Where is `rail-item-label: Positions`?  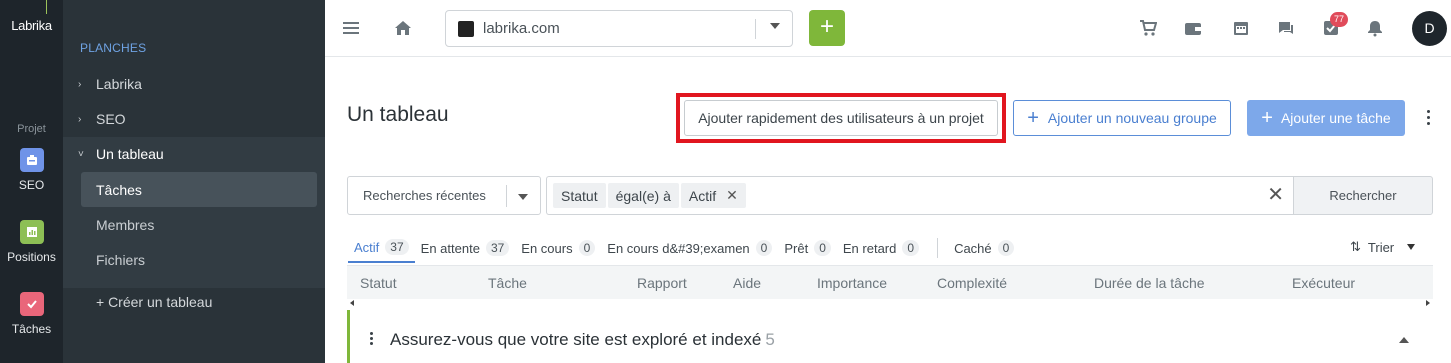 rail-item-label: Positions is located at coordinates (31, 257).